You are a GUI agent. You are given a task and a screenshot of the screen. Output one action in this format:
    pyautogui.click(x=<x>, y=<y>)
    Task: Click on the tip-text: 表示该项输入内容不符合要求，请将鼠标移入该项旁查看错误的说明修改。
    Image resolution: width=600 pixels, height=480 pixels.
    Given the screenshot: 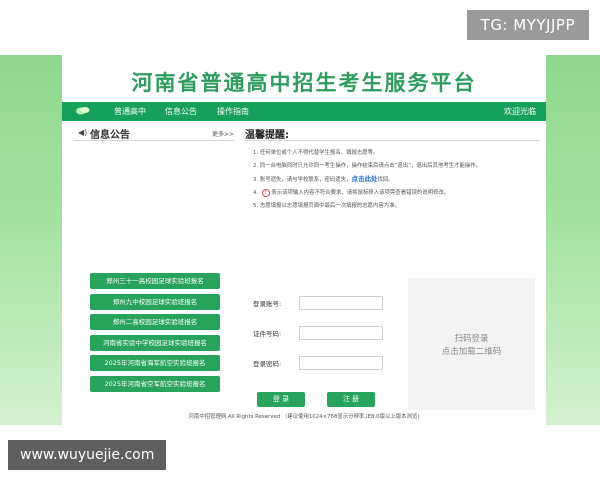 What is the action you would take?
    pyautogui.click(x=360, y=193)
    